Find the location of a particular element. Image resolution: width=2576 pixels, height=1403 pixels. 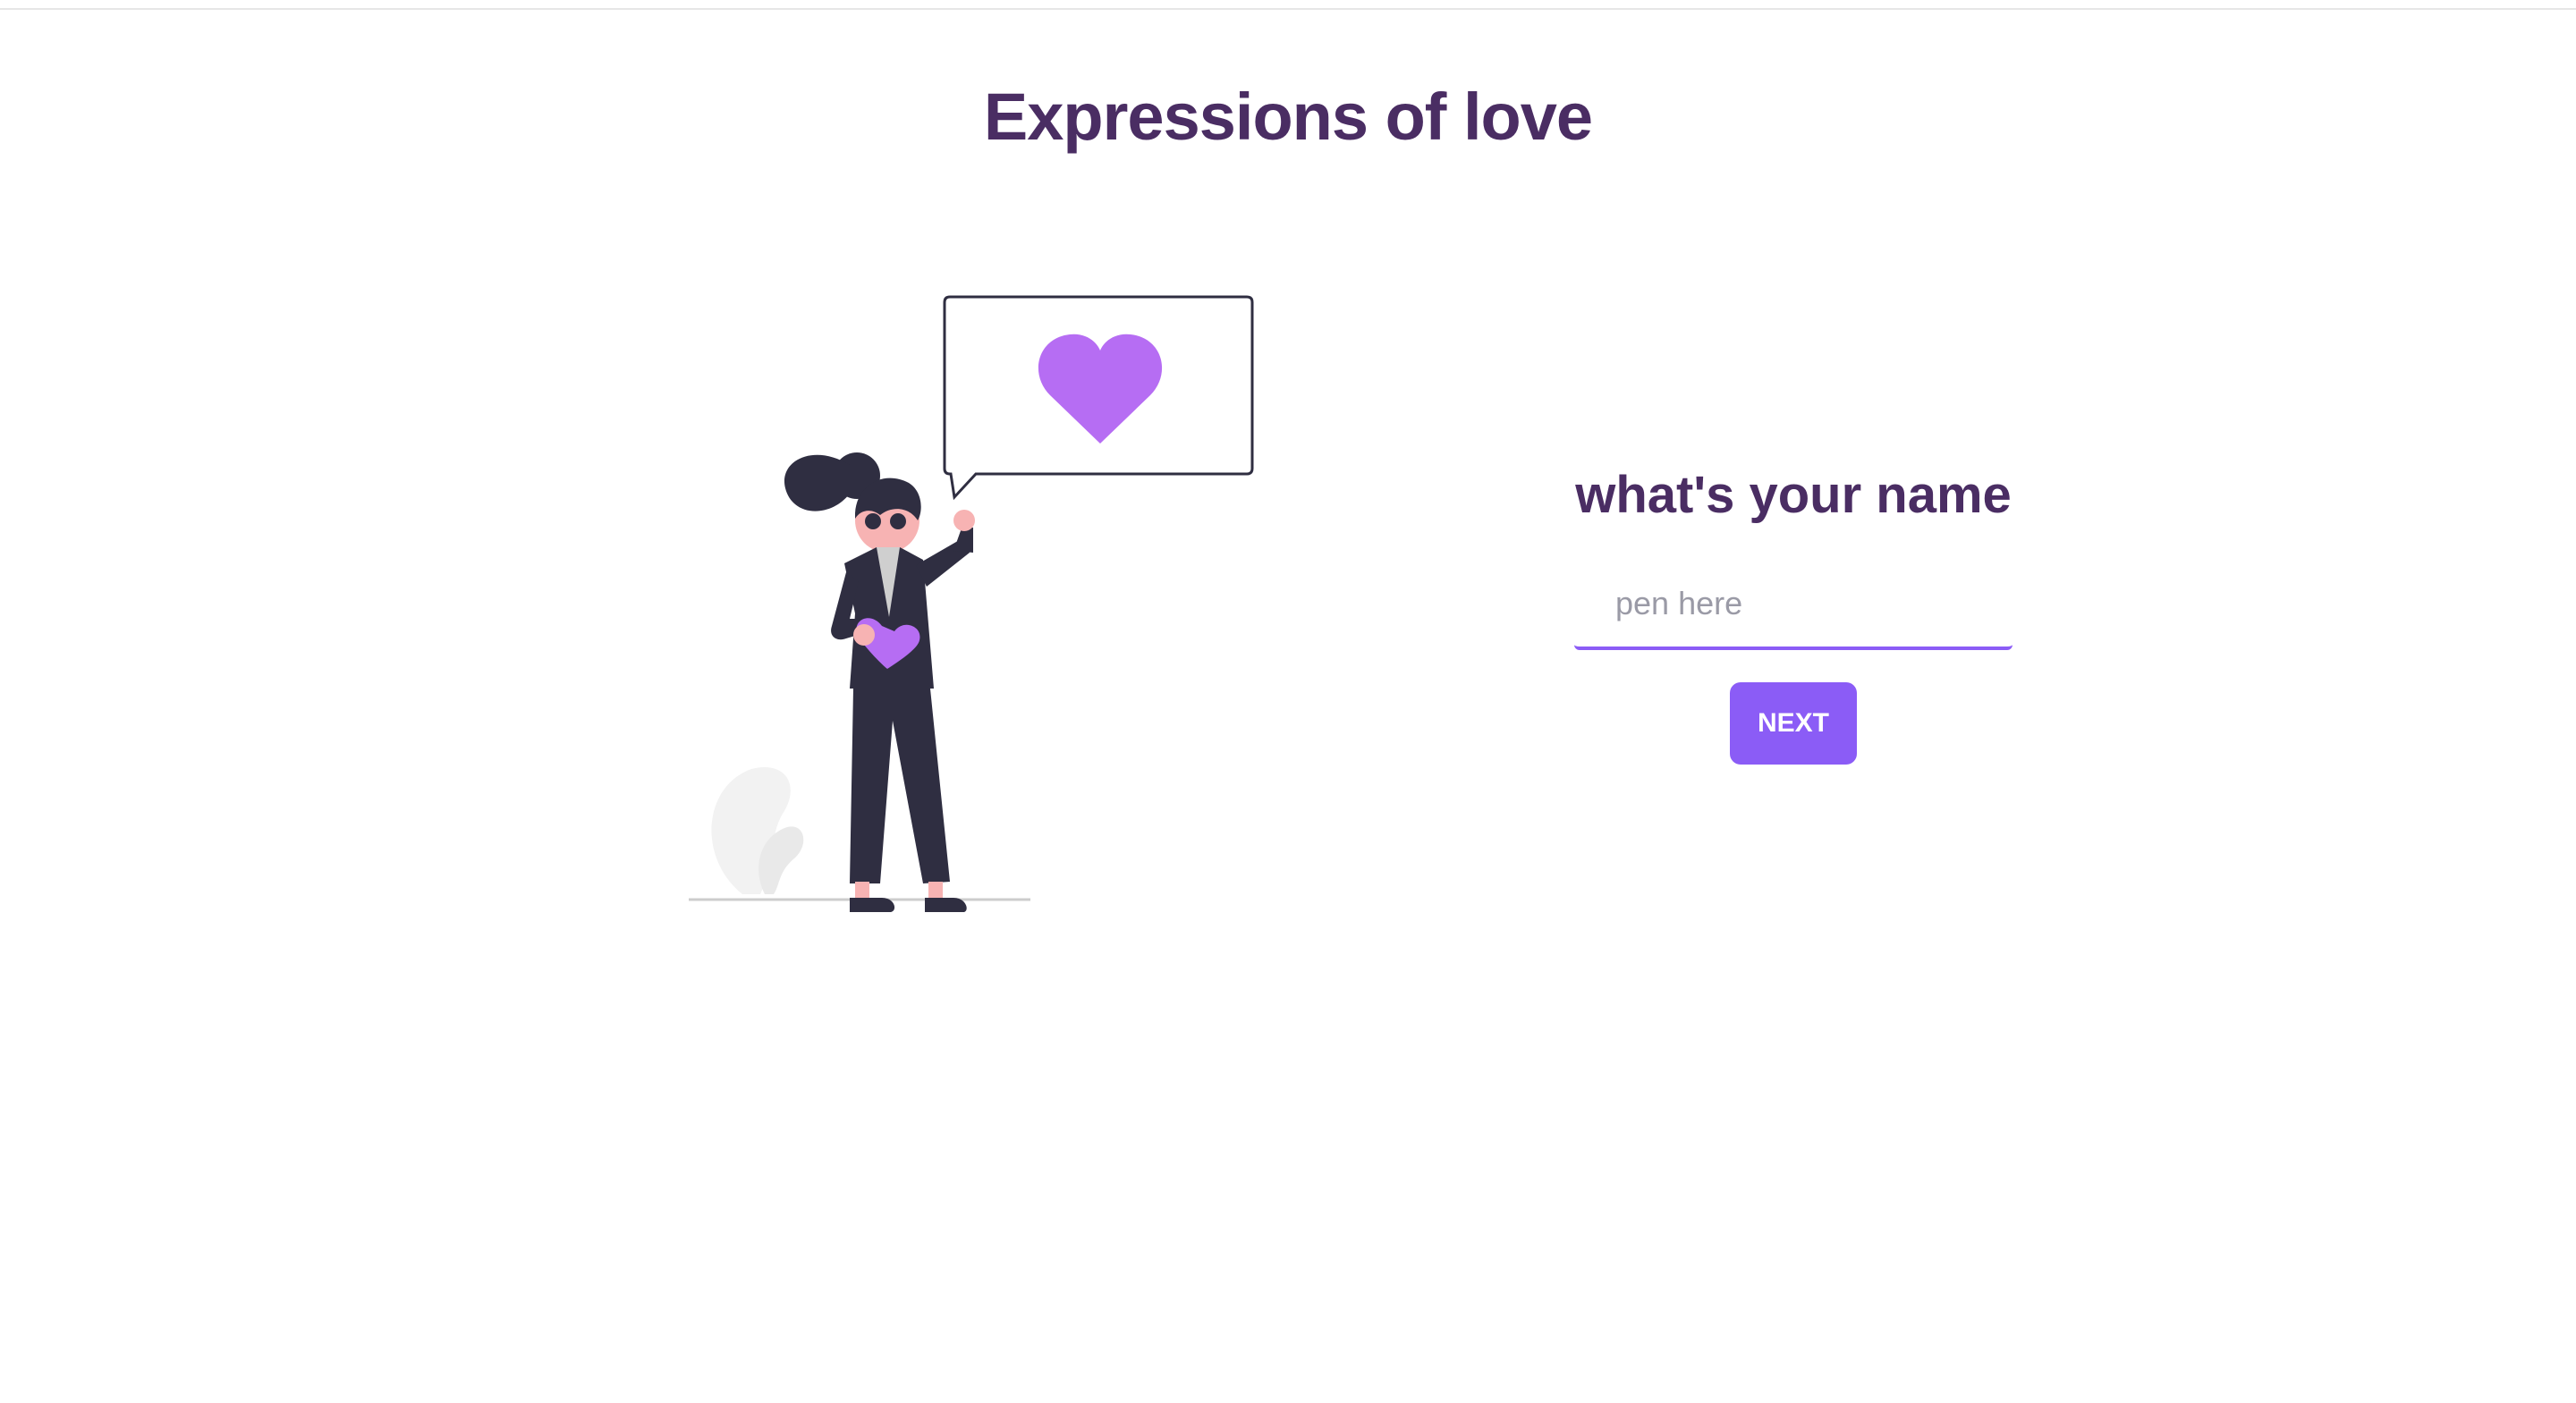

woman-with-heart-illustration is located at coordinates (975, 599).